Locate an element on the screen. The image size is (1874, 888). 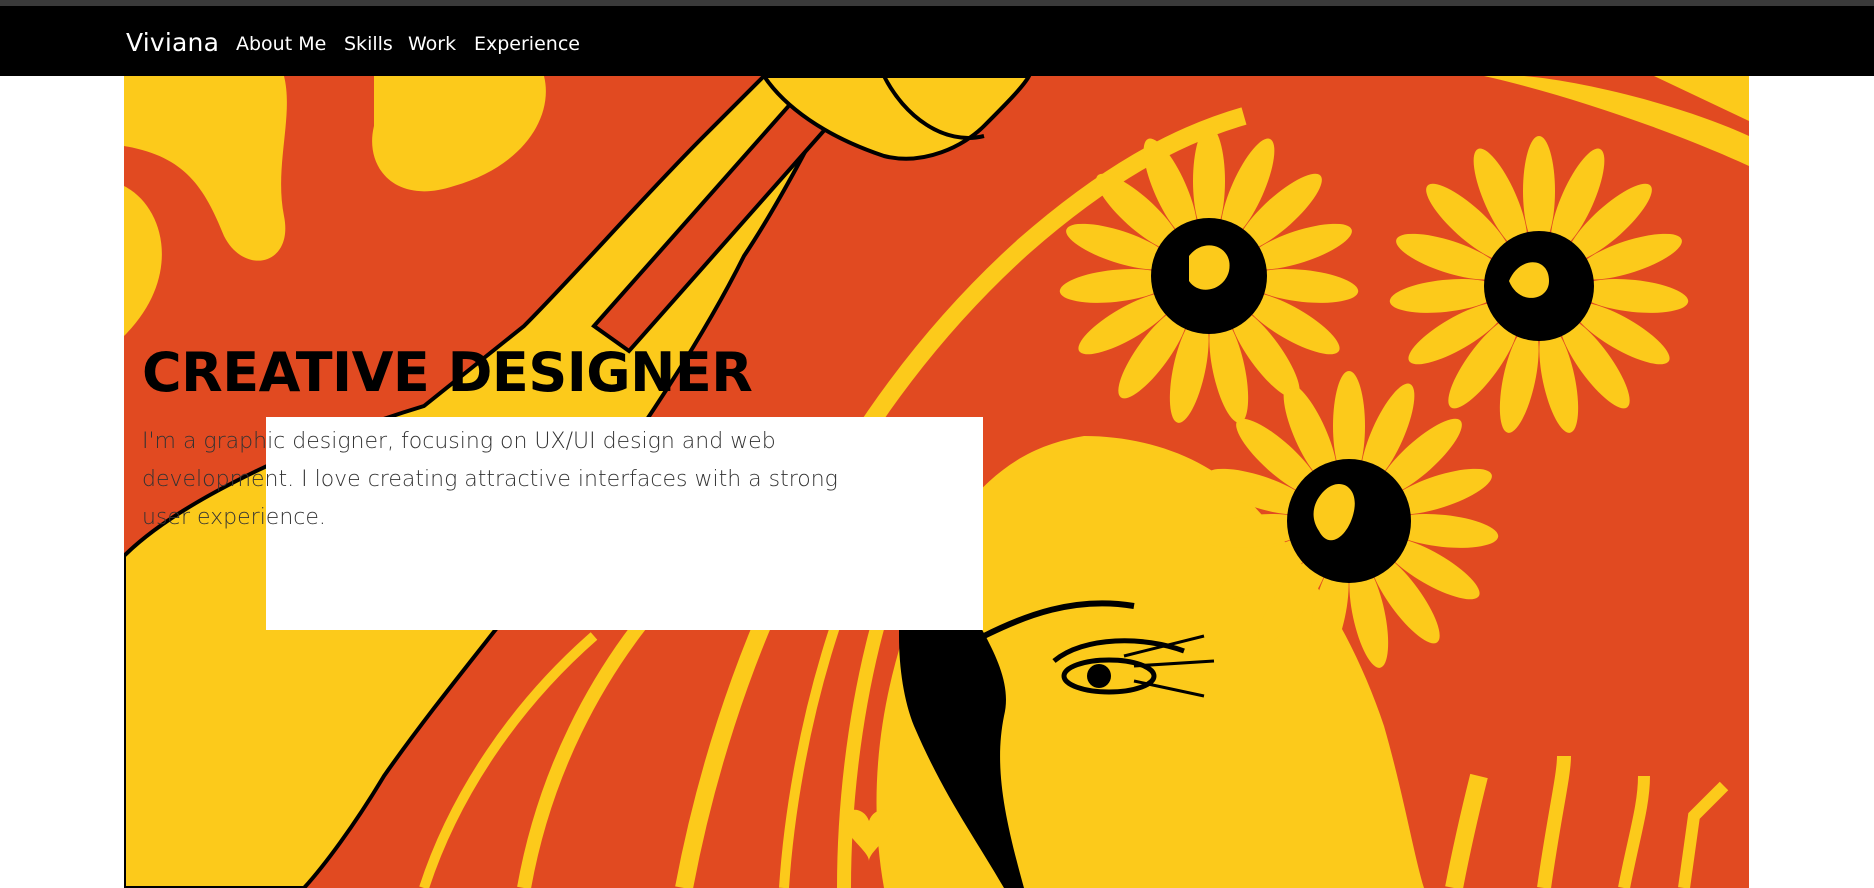
nav-link-about-me: About Me is located at coordinates (281, 44).